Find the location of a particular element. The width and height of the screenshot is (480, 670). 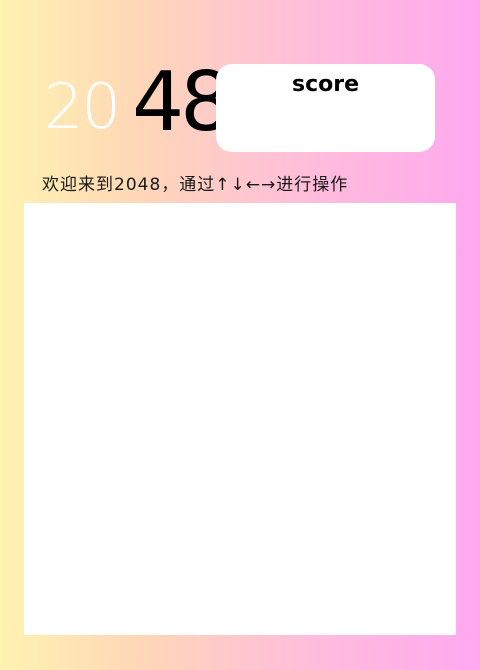

instruction-text: 欢迎来到2048，通过↑↓←→进行操作 is located at coordinates (195, 185).